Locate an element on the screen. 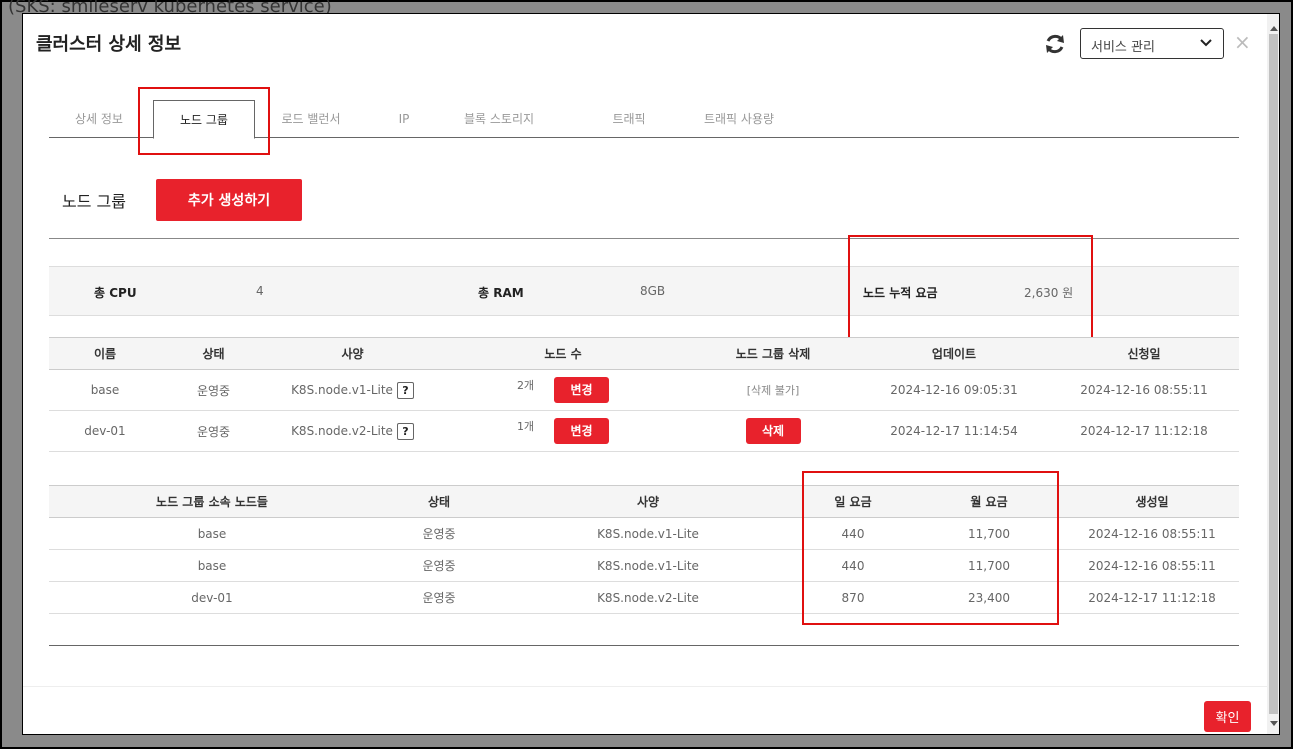  table-header-row: 이름 상태 사양 노드 수 노드 그룹 삭제 업데이트 신청일 is located at coordinates (644, 353).